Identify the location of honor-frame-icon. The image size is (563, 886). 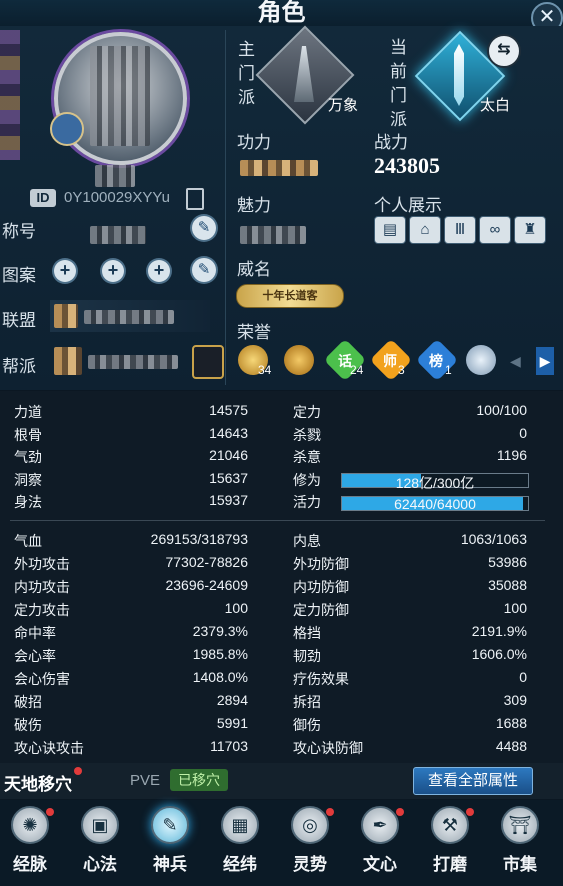
(208, 362).